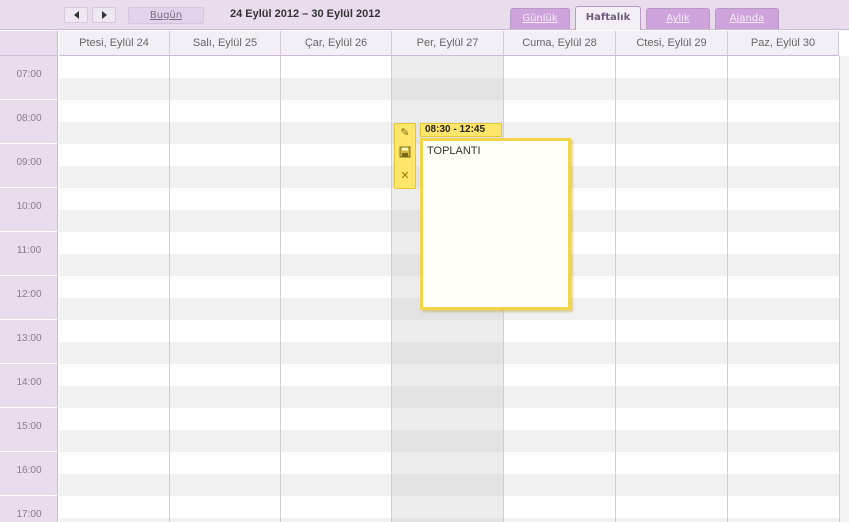 The width and height of the screenshot is (849, 522). What do you see at coordinates (28, 122) in the screenshot?
I see `hour-label: 08:00` at bounding box center [28, 122].